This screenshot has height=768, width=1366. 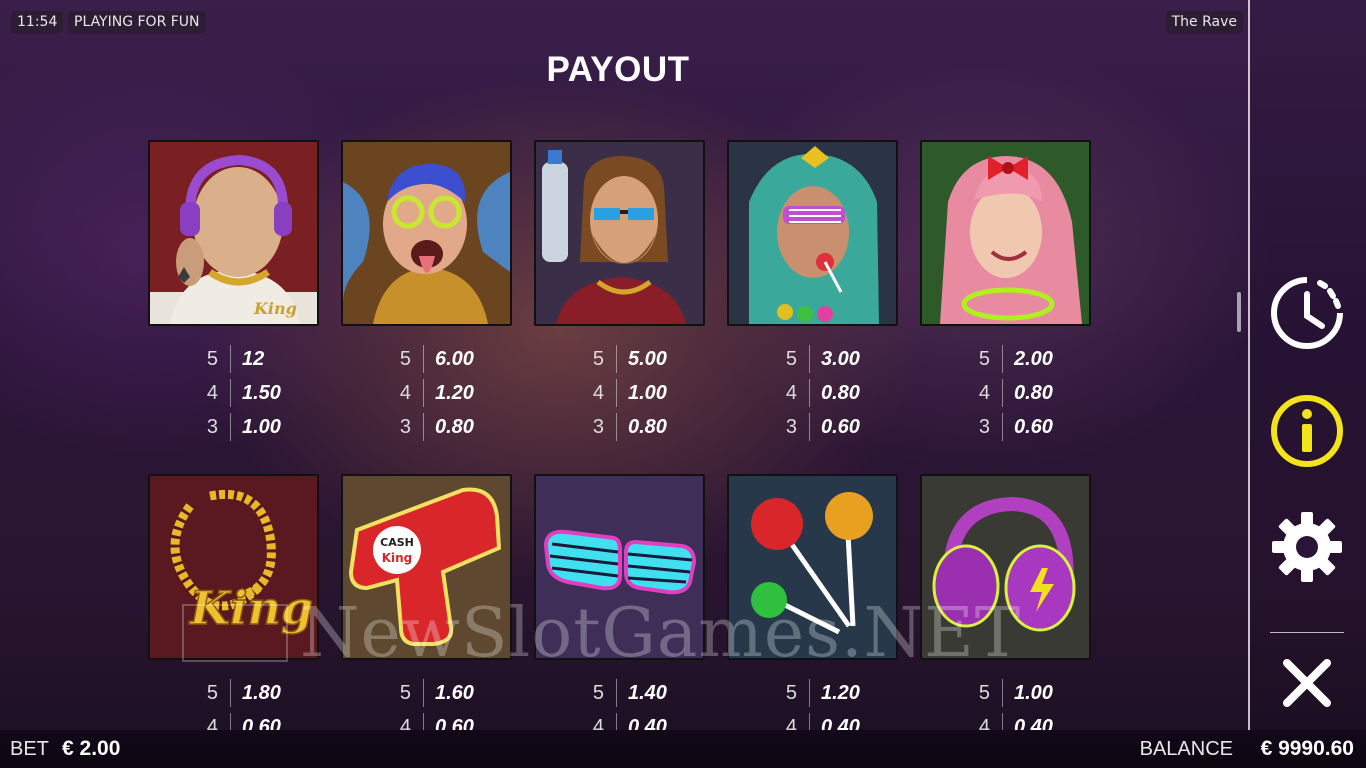 What do you see at coordinates (1307, 365) in the screenshot?
I see `sidebar` at bounding box center [1307, 365].